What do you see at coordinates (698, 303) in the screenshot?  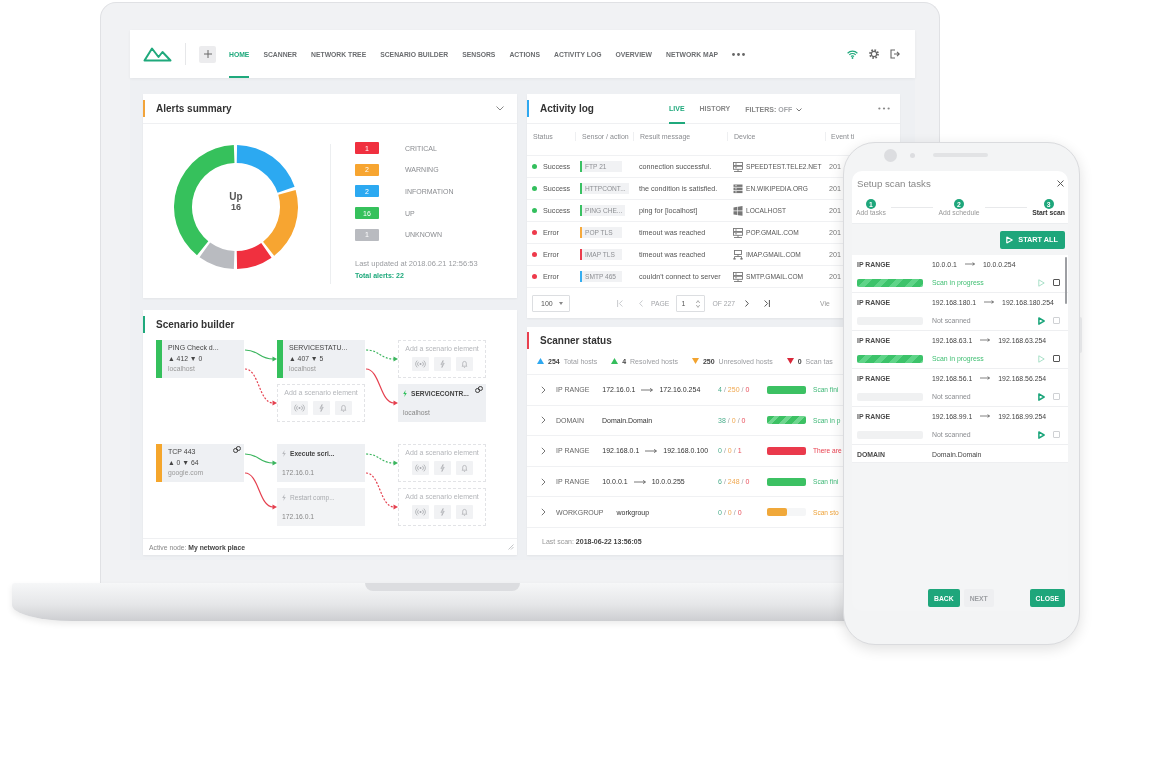 I see `spin-arrows-icon` at bounding box center [698, 303].